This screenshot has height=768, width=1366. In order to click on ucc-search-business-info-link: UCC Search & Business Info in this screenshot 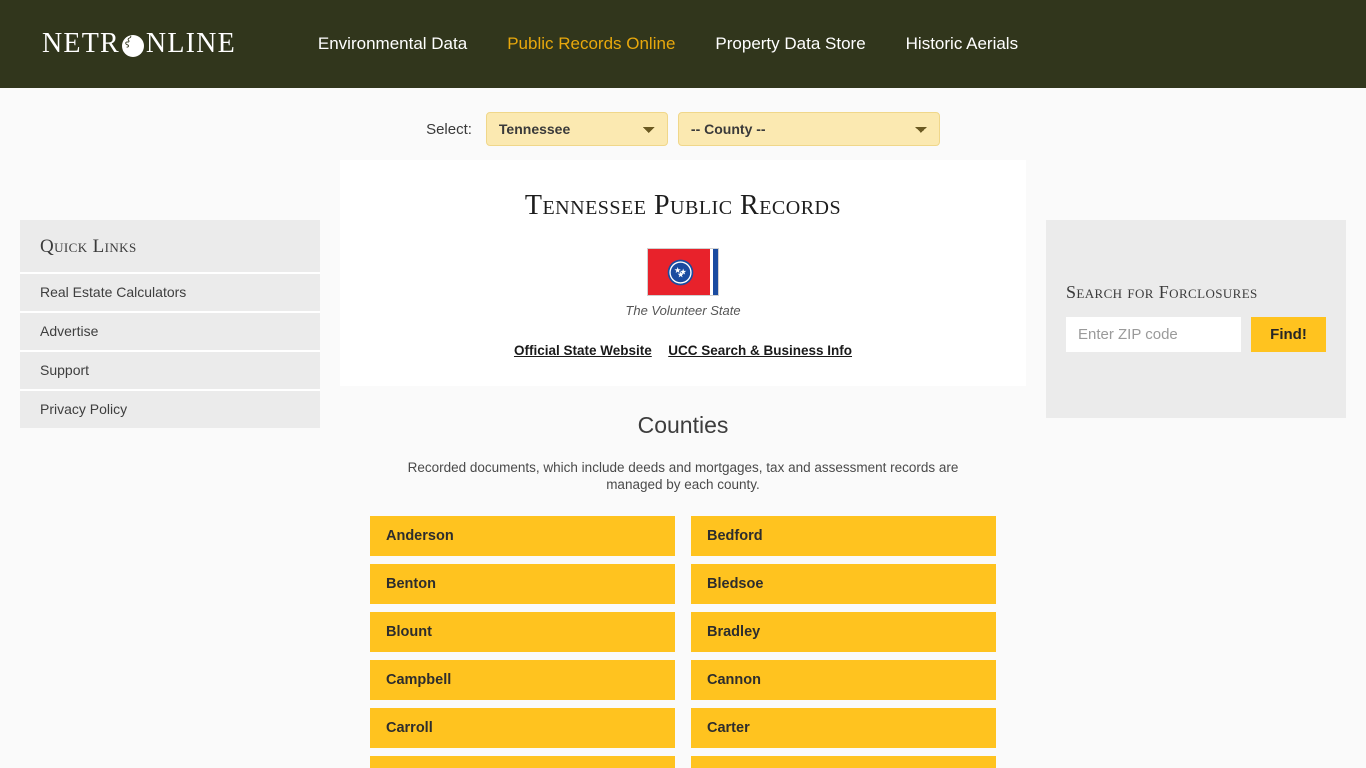, I will do `click(760, 350)`.